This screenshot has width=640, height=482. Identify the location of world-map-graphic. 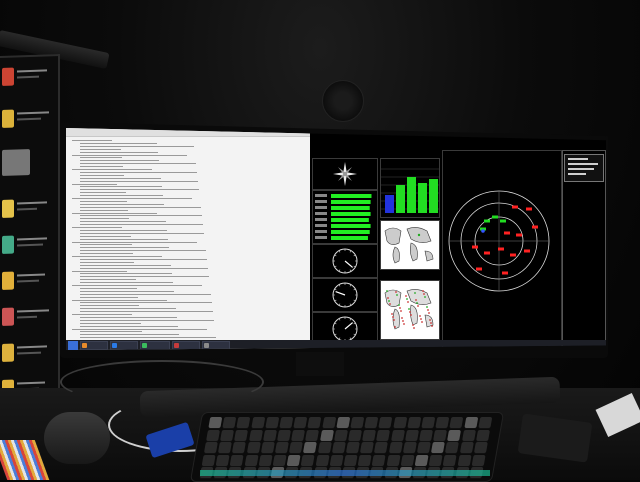
(409, 245).